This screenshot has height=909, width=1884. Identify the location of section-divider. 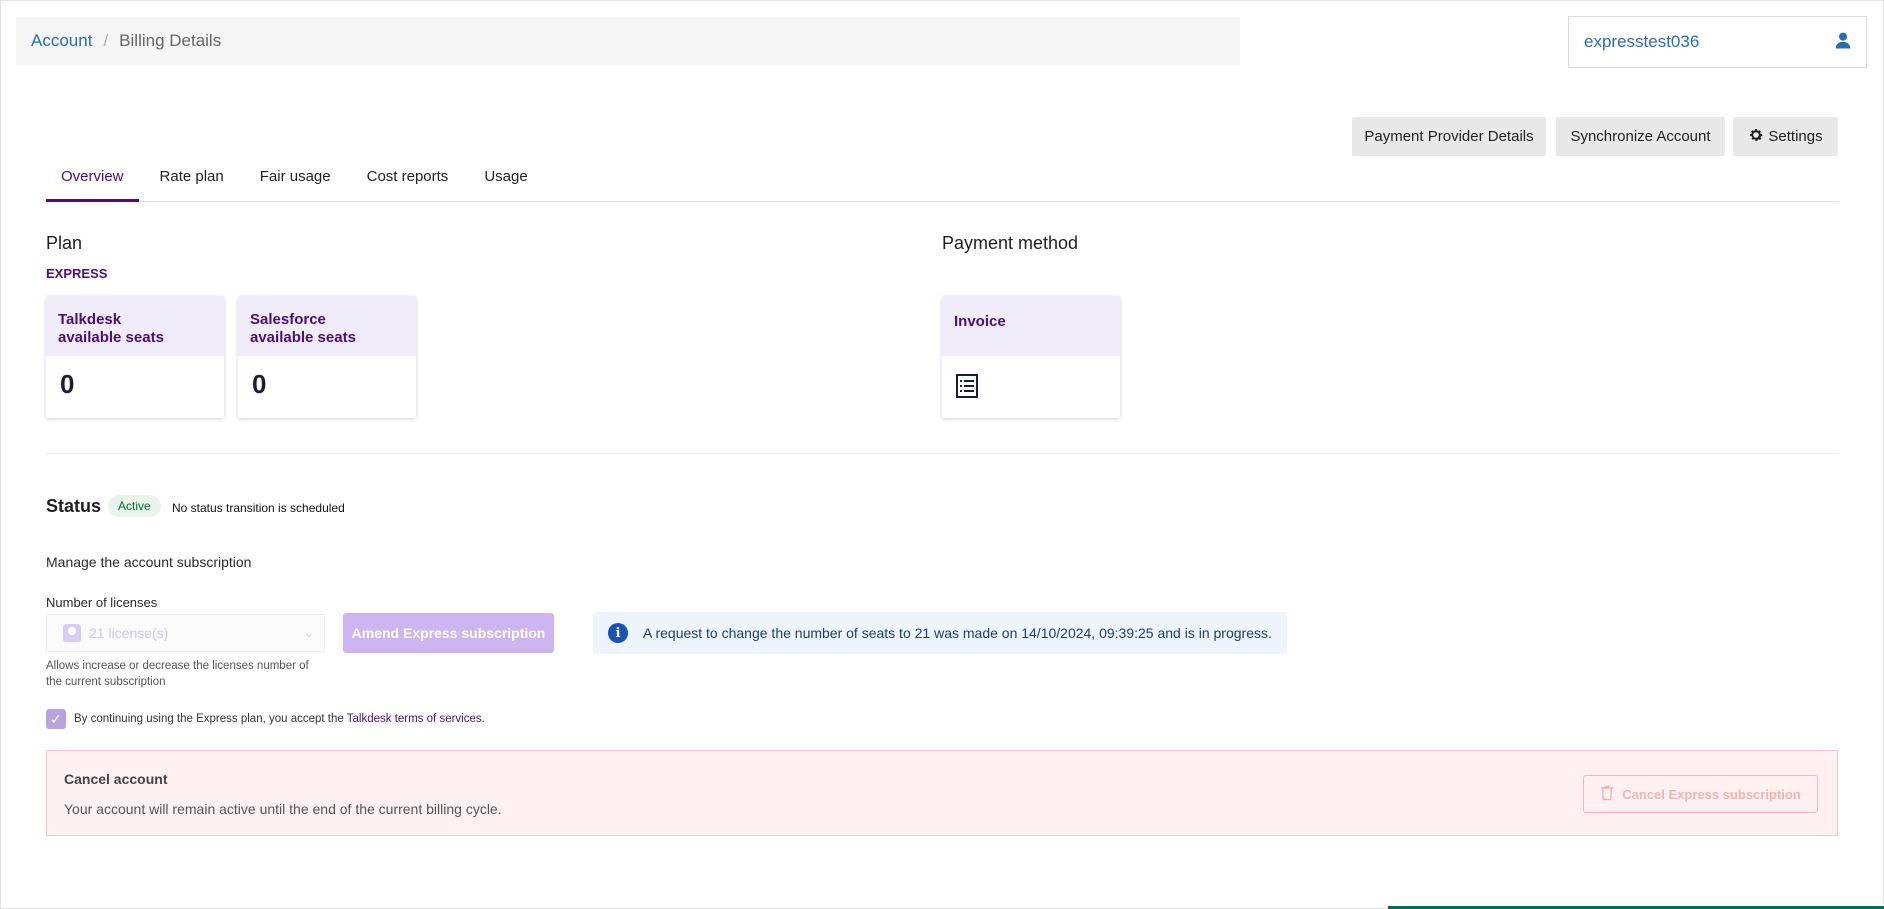
(942, 453).